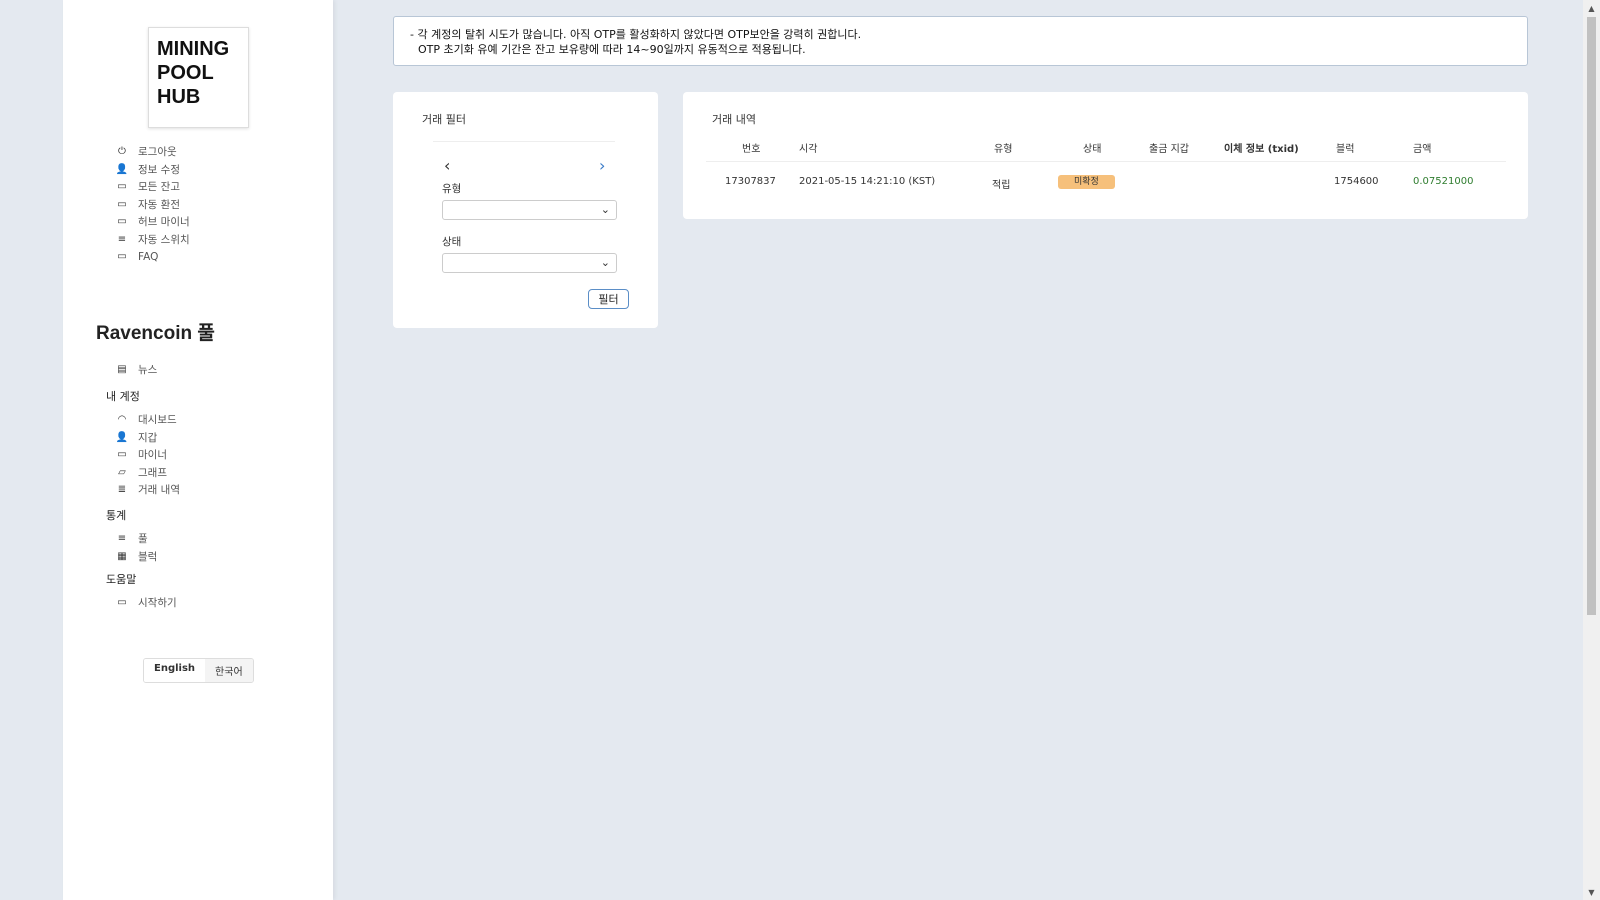  I want to click on nav-label: 마이너, so click(152, 455).